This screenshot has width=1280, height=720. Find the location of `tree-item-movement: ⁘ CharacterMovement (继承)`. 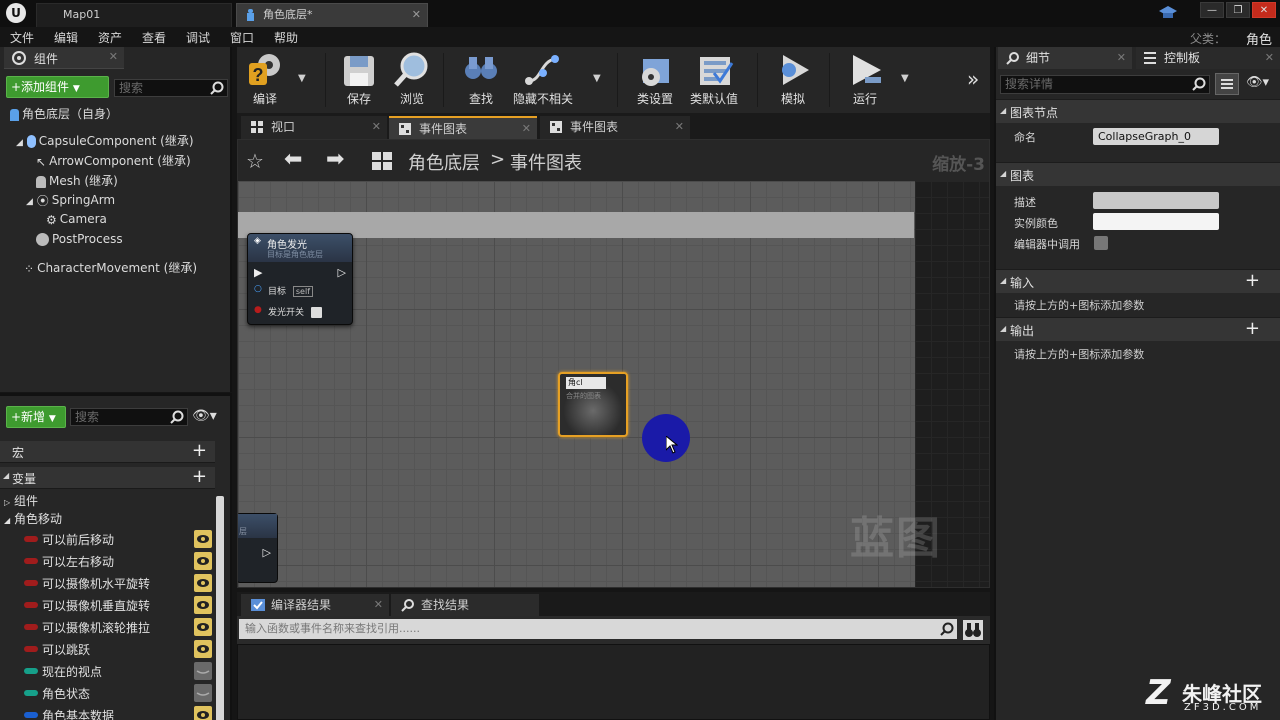

tree-item-movement: ⁘ CharacterMovement (继承) is located at coordinates (110, 267).